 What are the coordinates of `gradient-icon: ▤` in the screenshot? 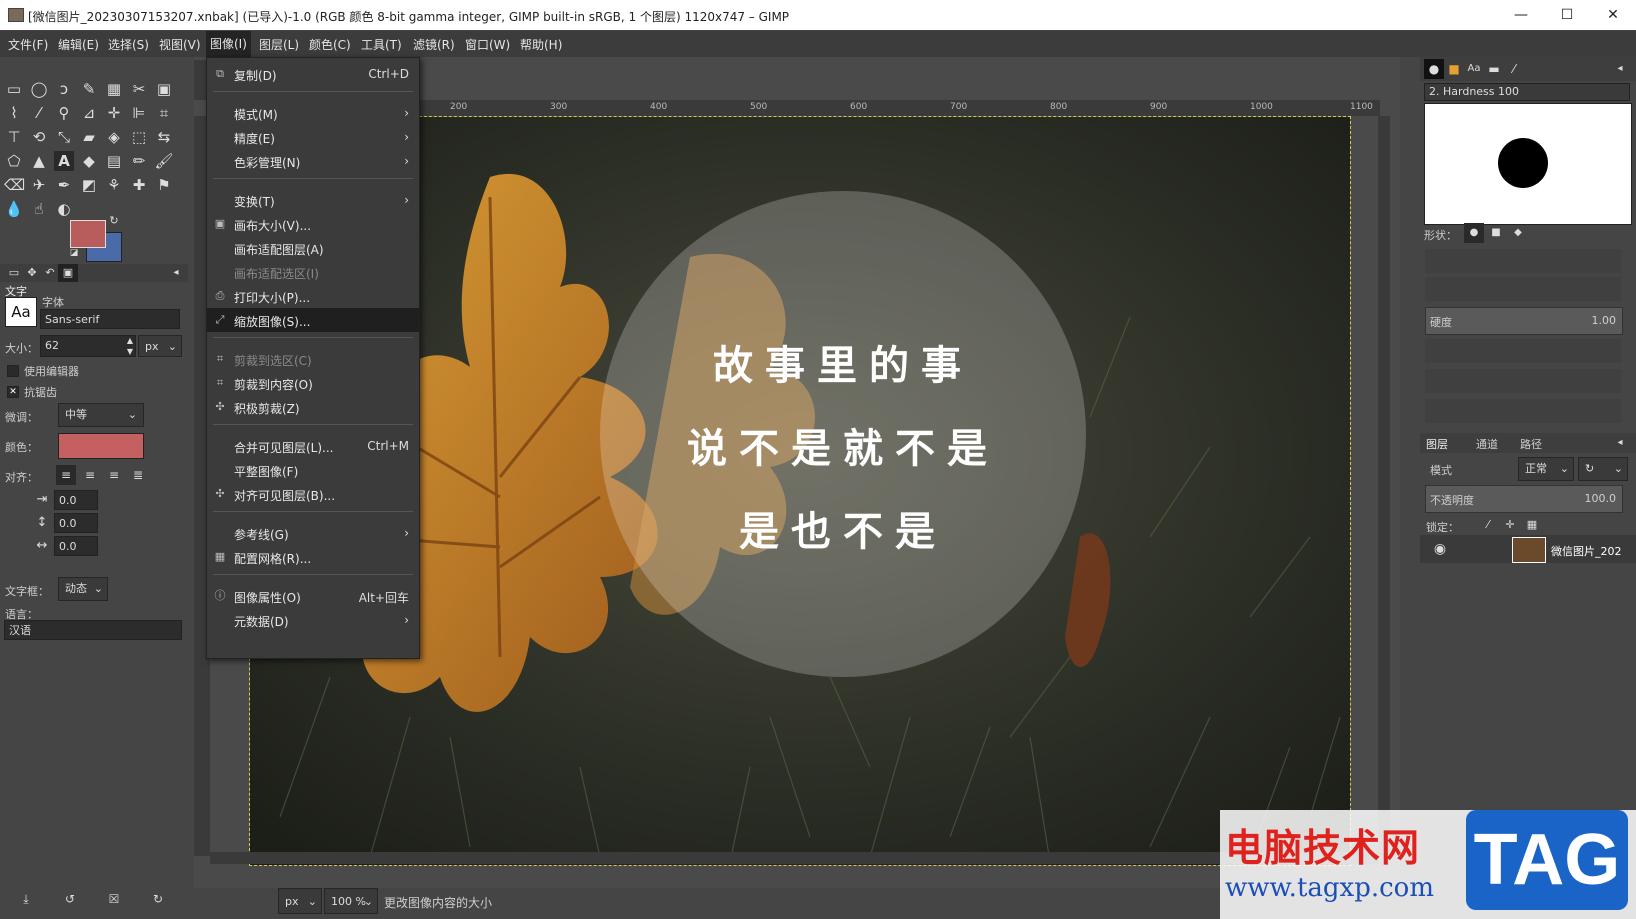 It's located at (114, 161).